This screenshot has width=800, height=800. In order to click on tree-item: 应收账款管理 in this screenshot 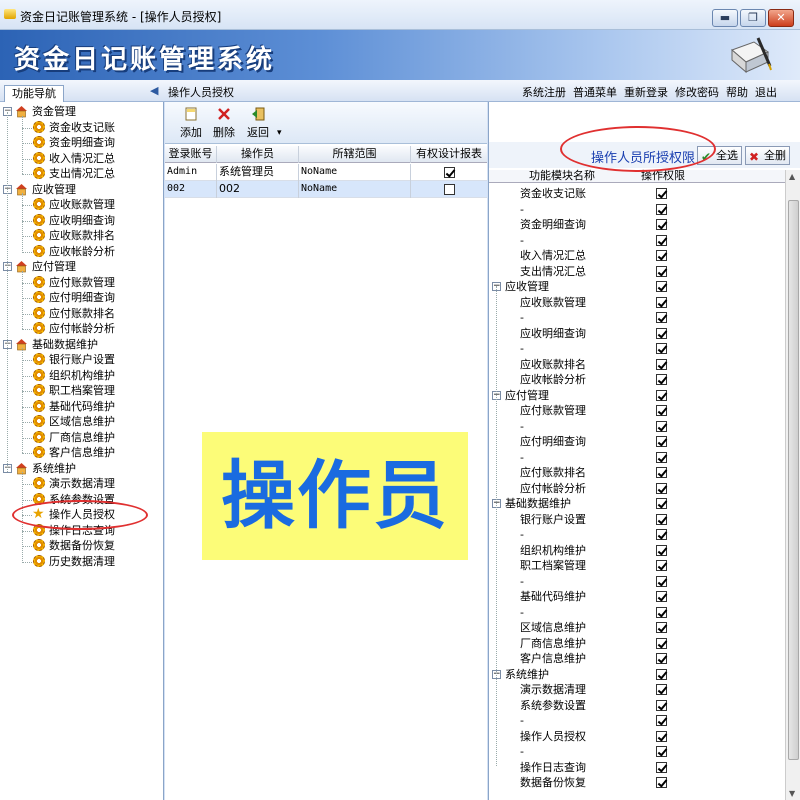, I will do `click(82, 204)`.